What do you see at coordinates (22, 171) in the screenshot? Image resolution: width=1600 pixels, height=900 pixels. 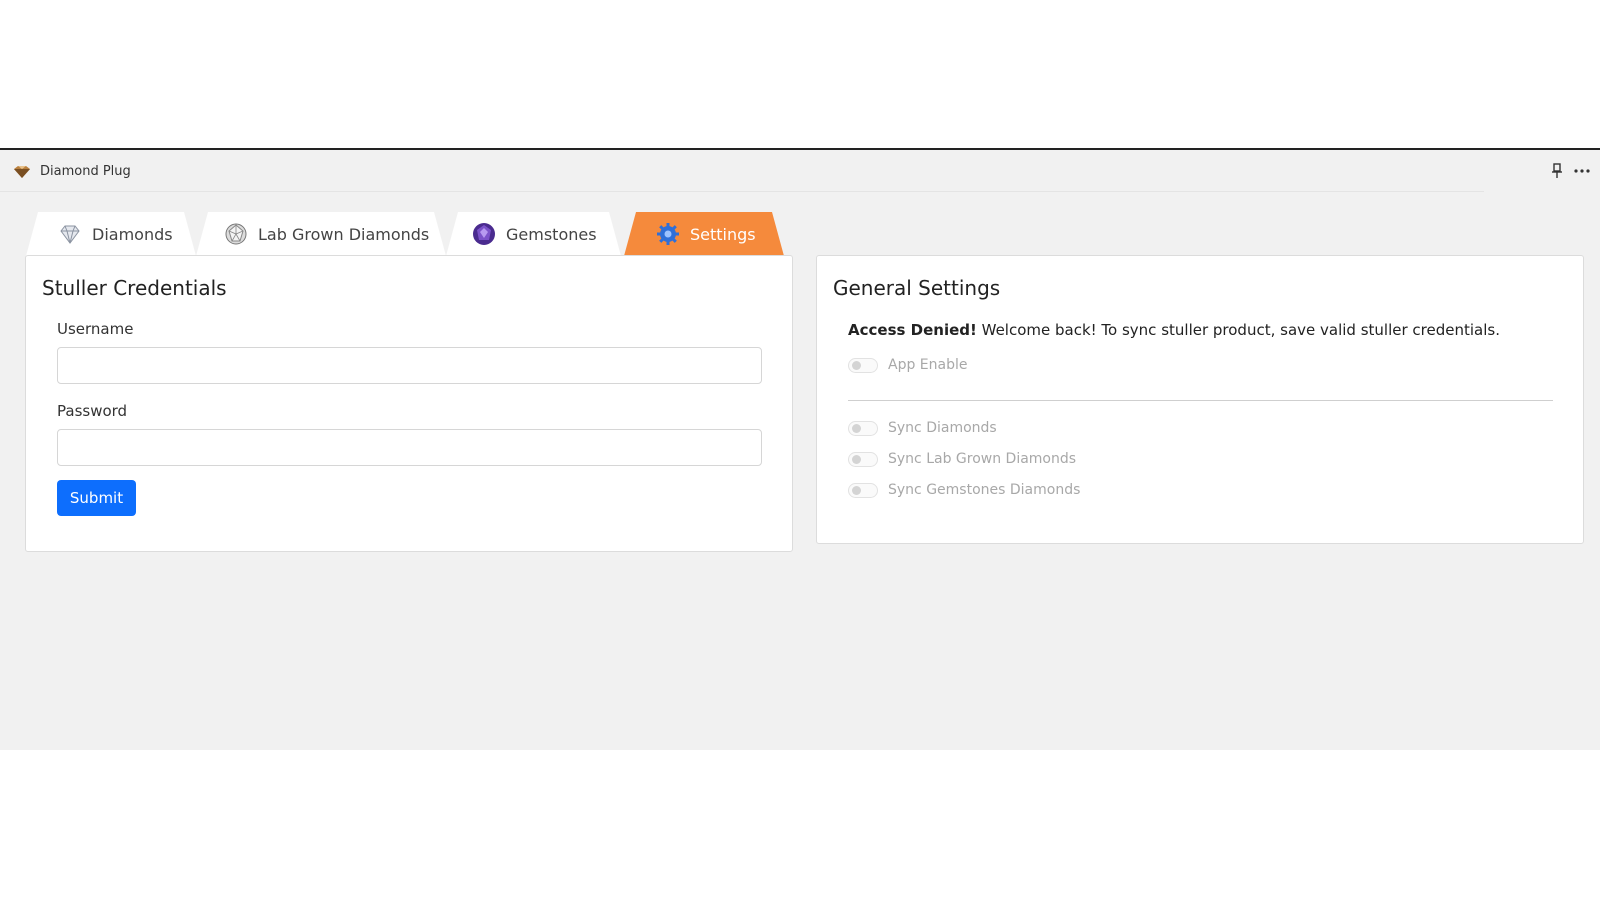 I see `diamond-plug-logo-icon` at bounding box center [22, 171].